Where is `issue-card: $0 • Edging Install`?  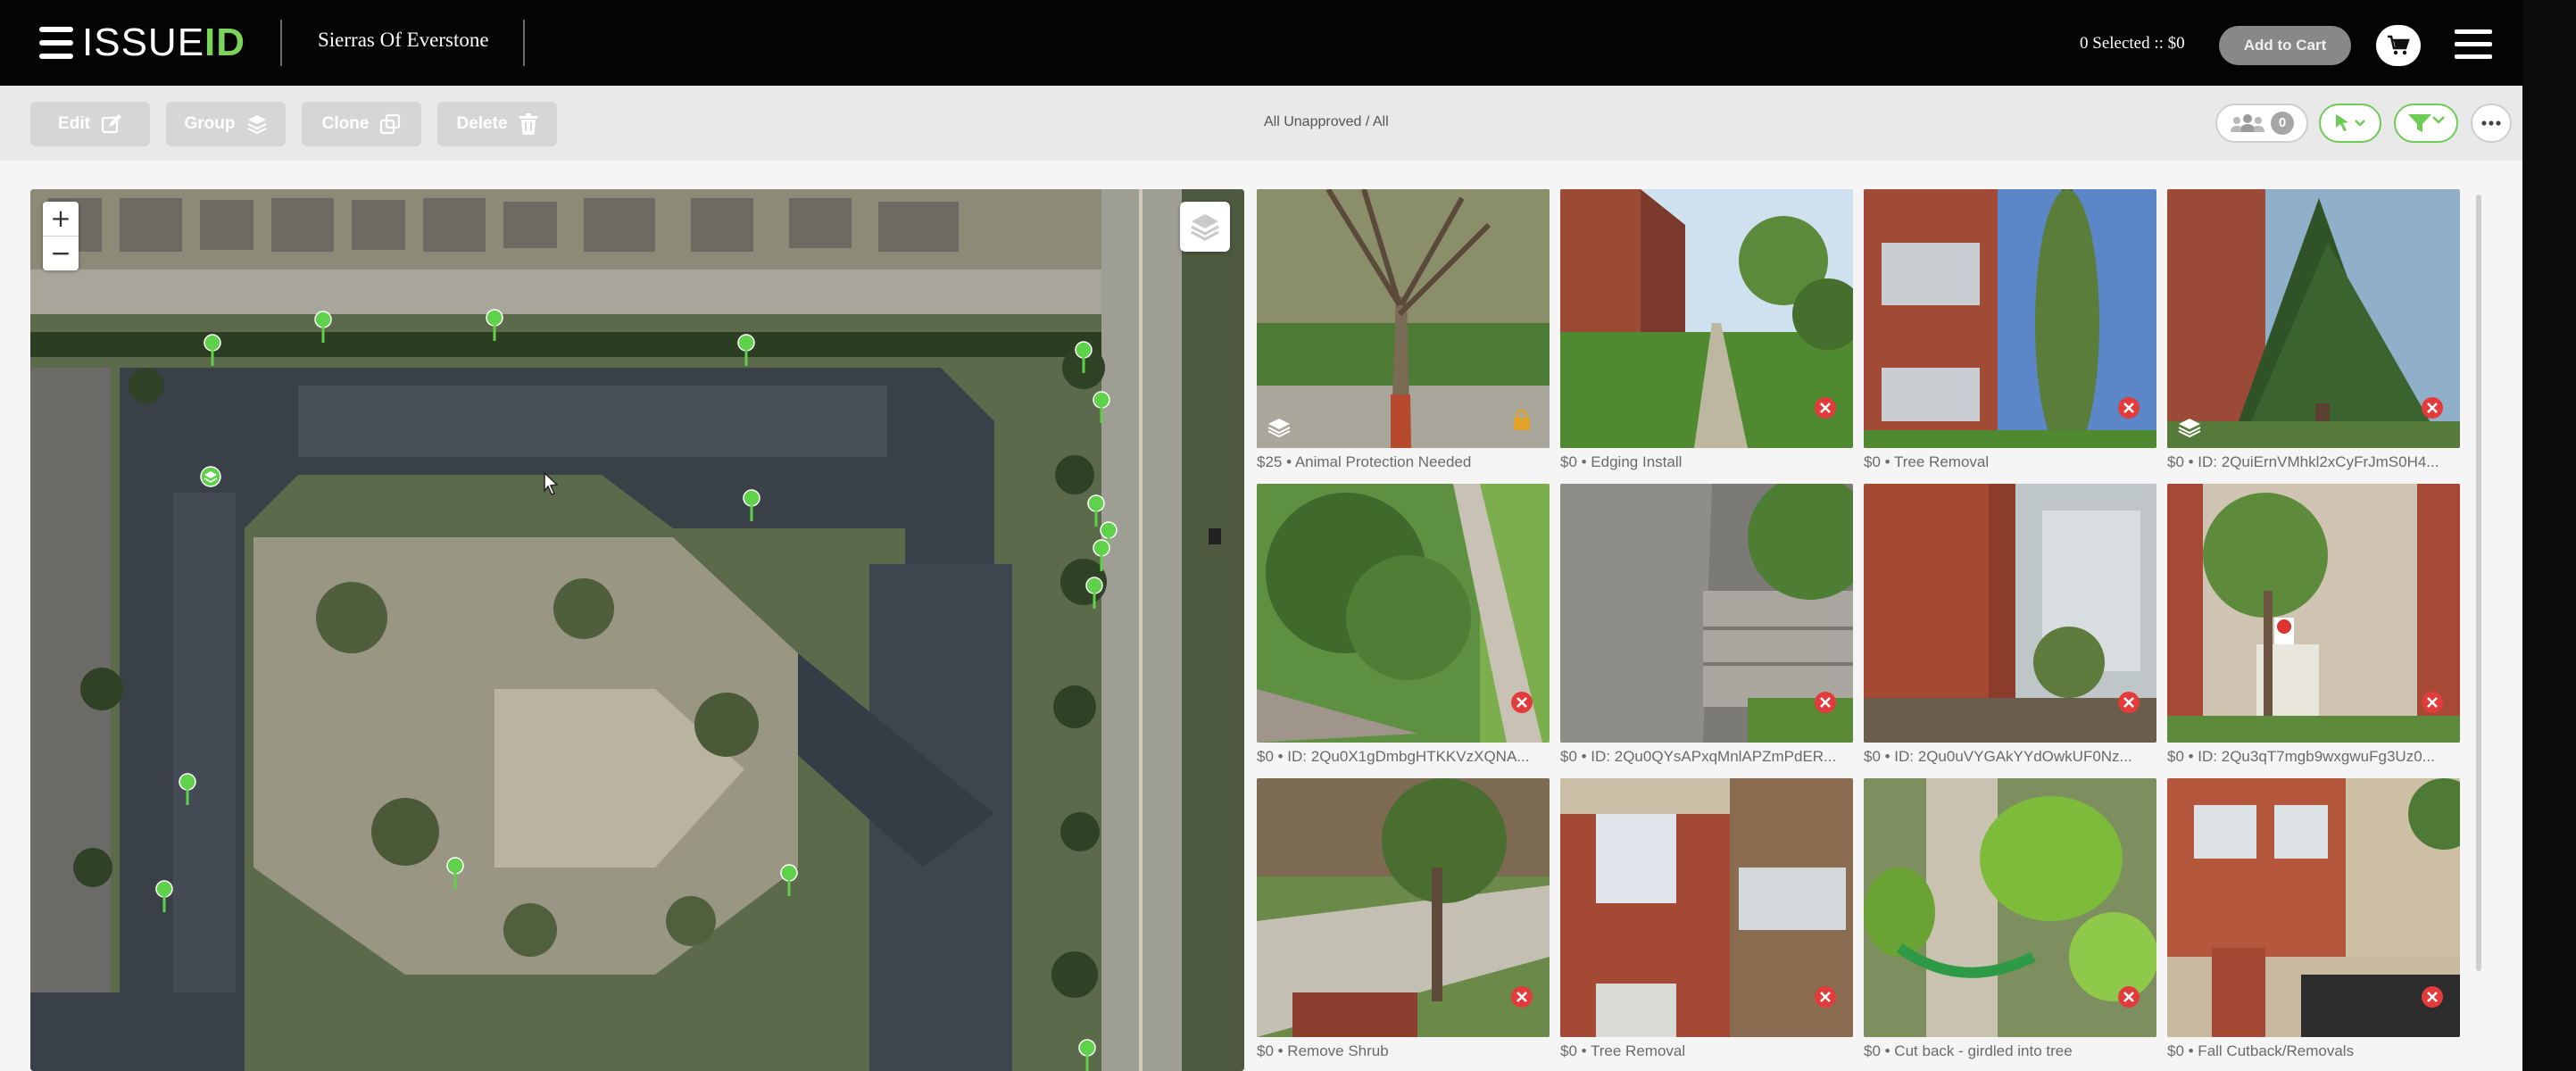
issue-card: $0 • Edging Install is located at coordinates (1706, 331).